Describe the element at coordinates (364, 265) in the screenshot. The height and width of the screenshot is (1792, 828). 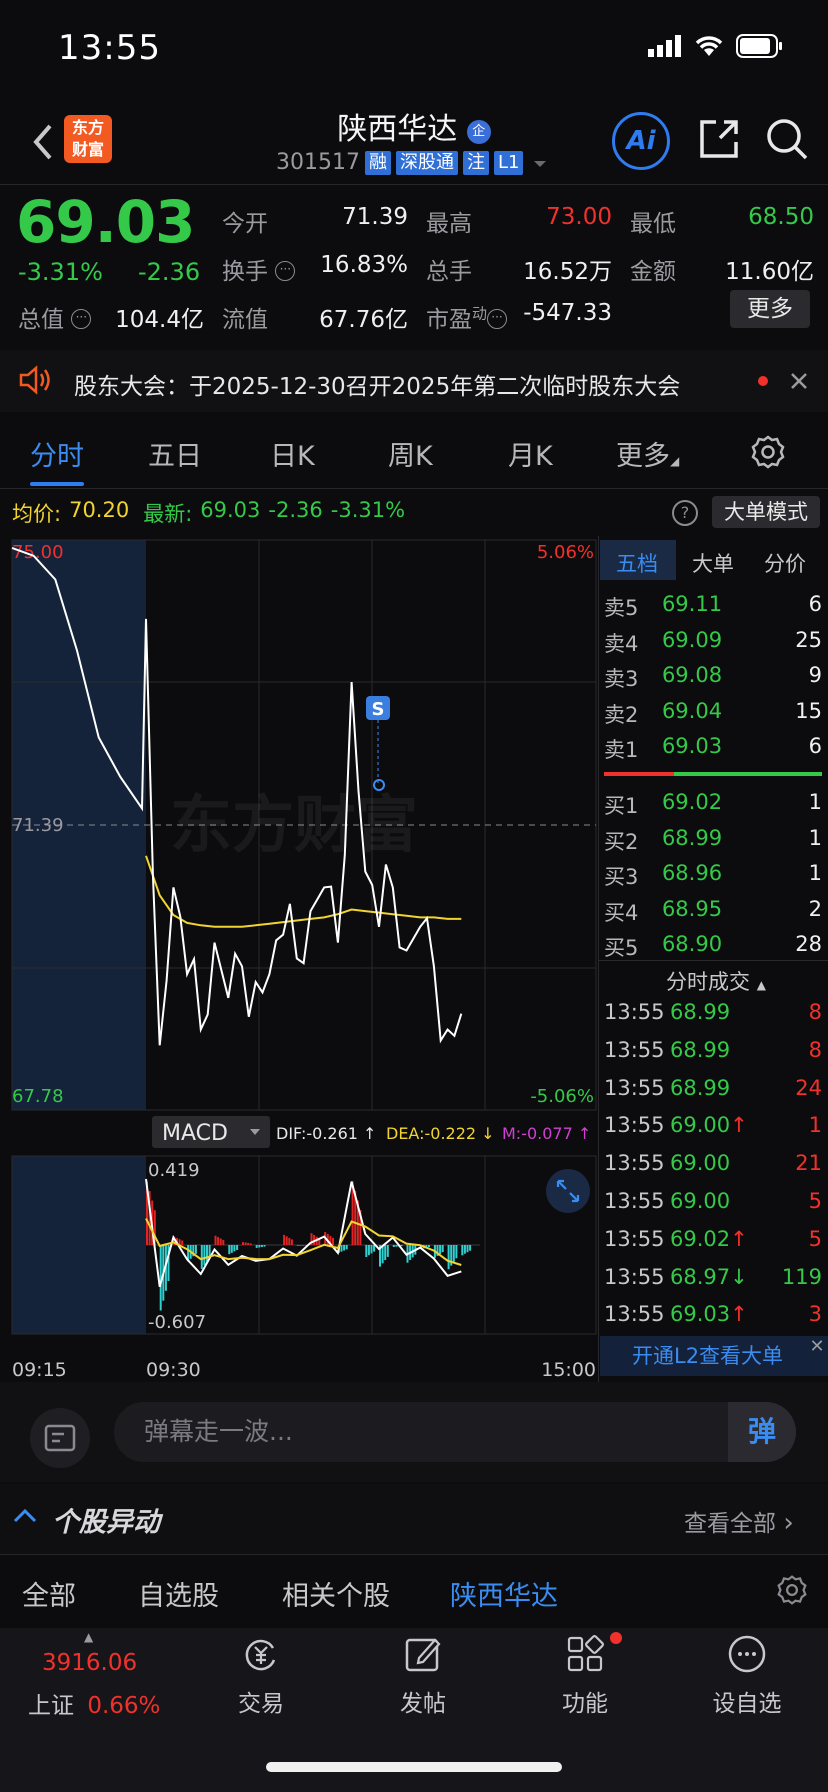
I see `turnover-value: 16.83%` at that location.